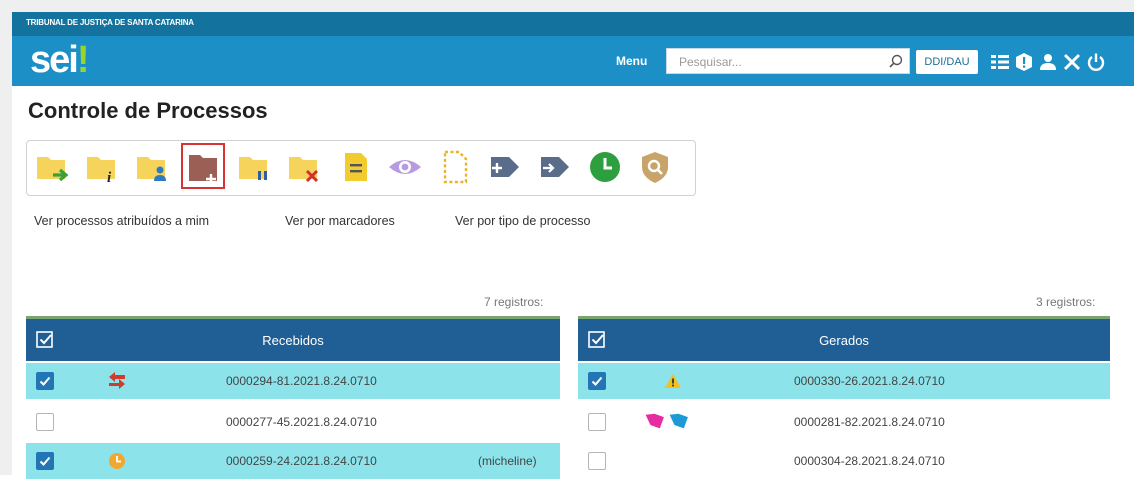 This screenshot has width=1134, height=479. I want to click on sei-logo: sei!, so click(60, 60).